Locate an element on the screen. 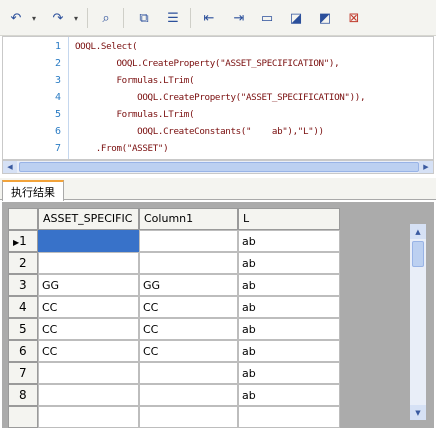  row-header: 4 is located at coordinates (23, 307).